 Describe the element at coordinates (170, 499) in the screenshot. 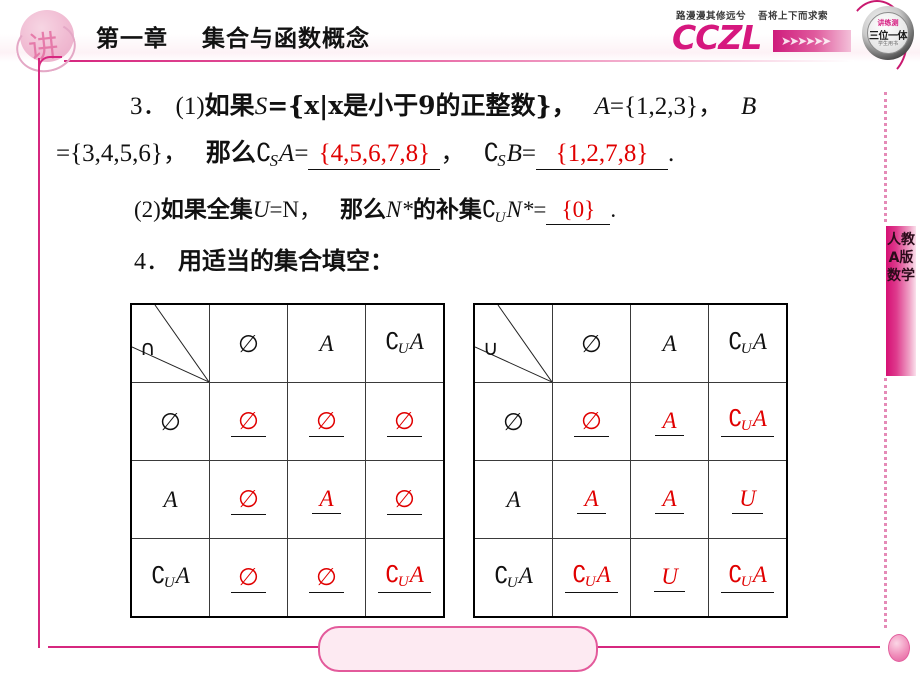

I see `row-header-1: A` at that location.